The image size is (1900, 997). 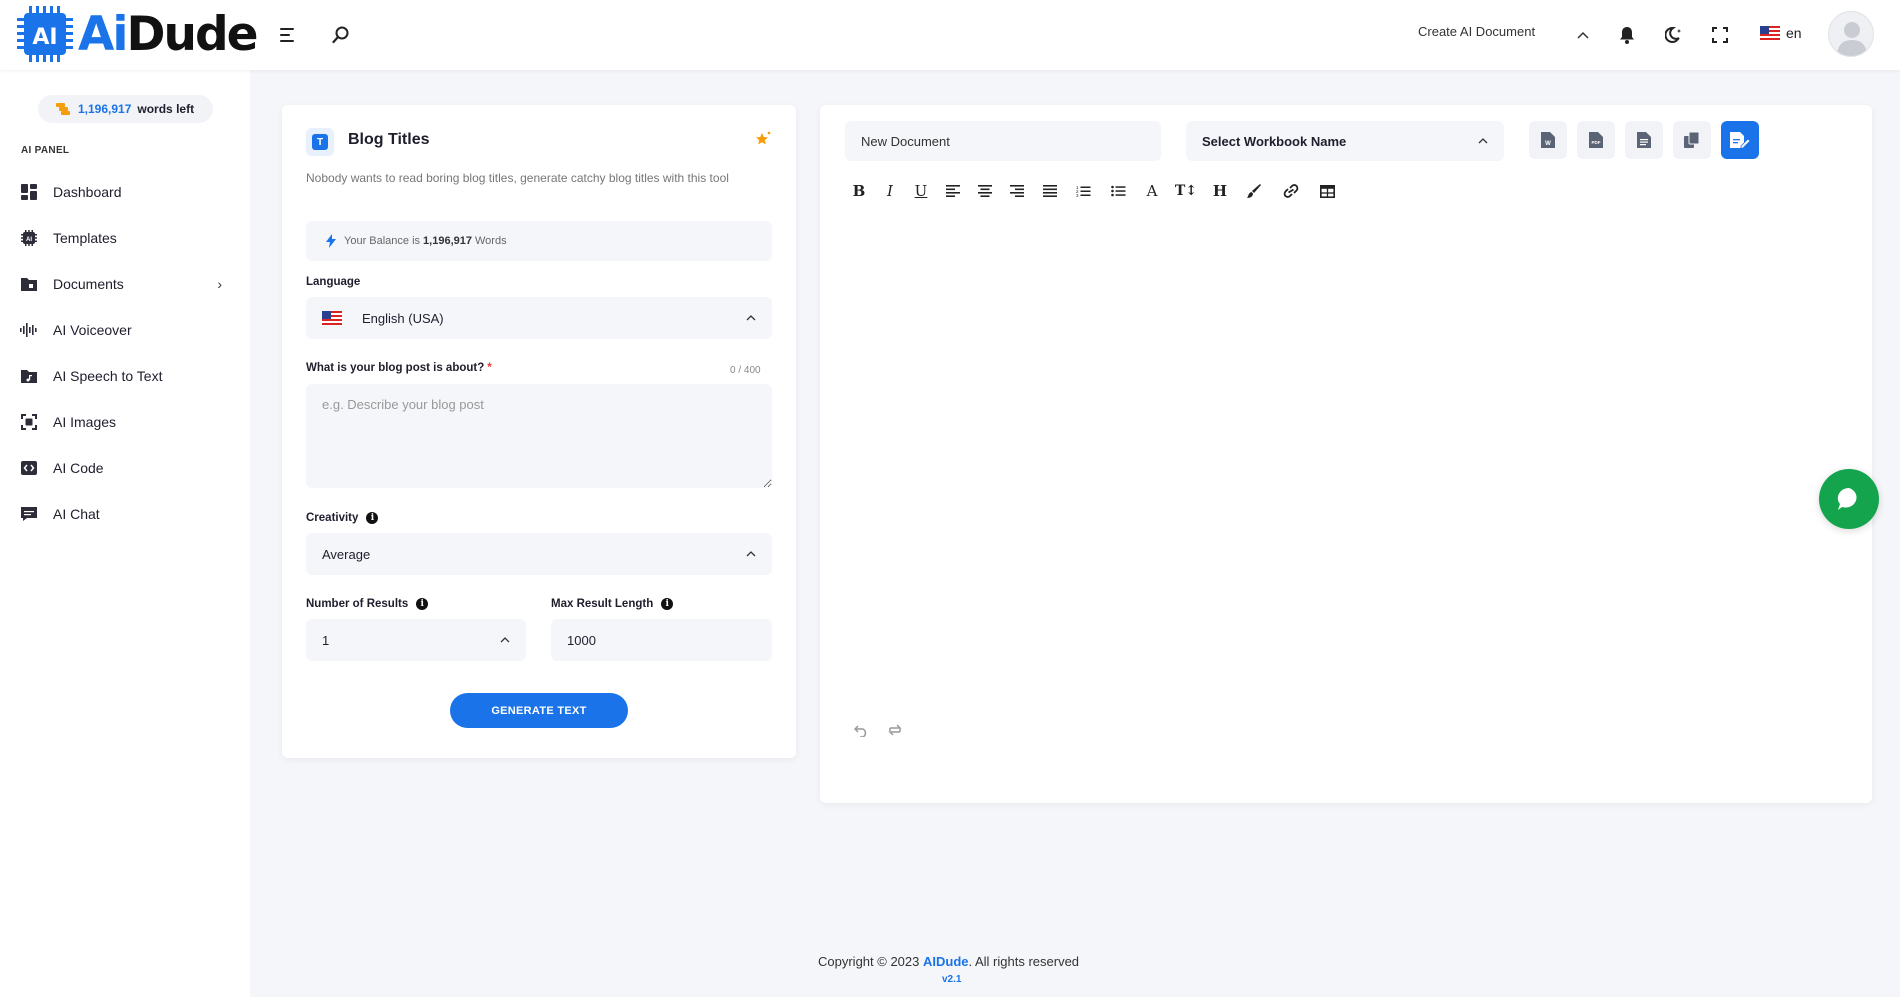 I want to click on creativity-value: Average, so click(x=346, y=554).